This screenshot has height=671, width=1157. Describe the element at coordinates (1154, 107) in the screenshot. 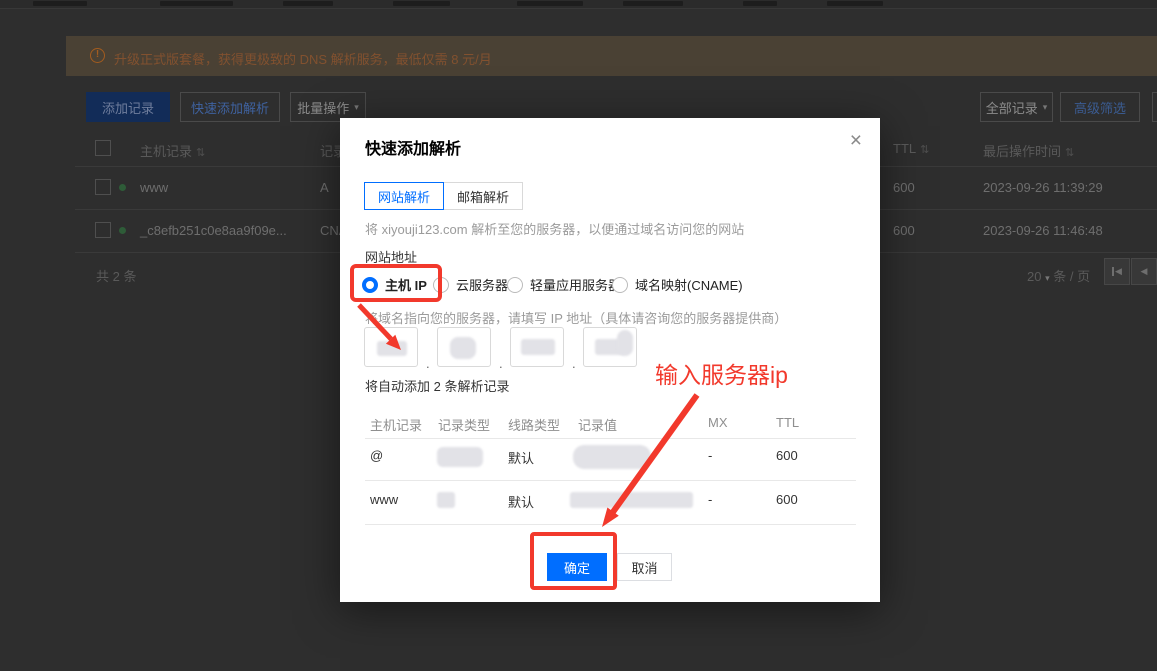

I see `toolbar-edge-button` at that location.